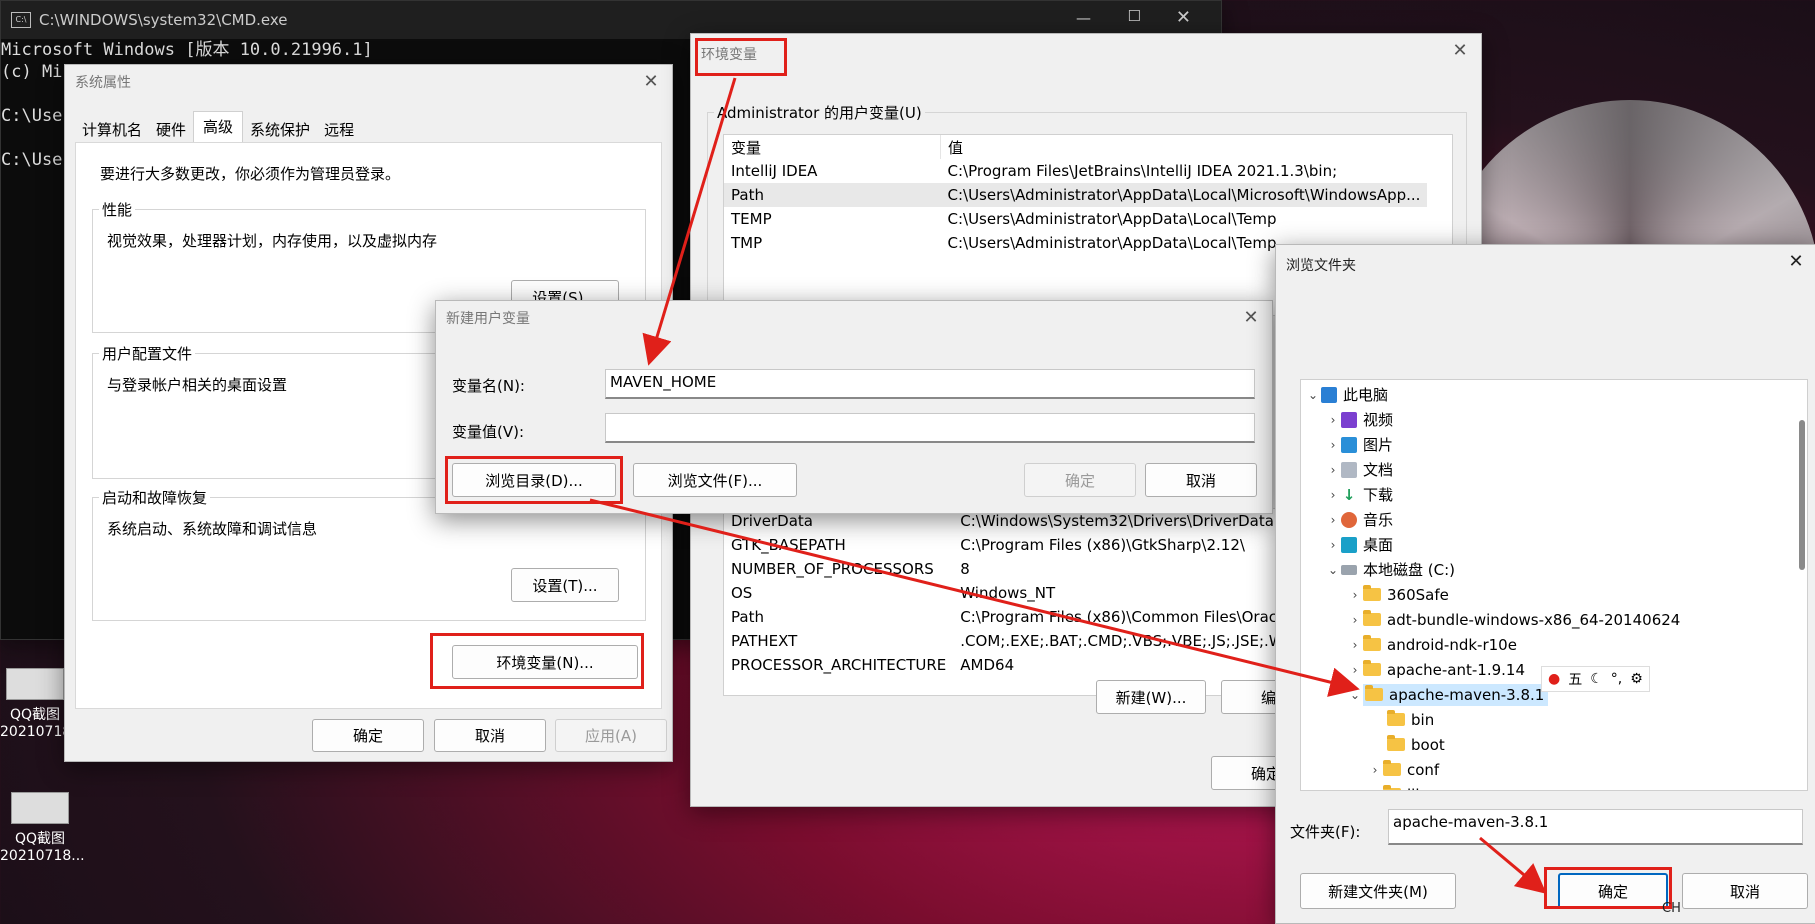 The width and height of the screenshot is (1815, 924). I want to click on tree-item-folder: › adt-bundle-windows-x86_64-20140624, so click(1513, 619).